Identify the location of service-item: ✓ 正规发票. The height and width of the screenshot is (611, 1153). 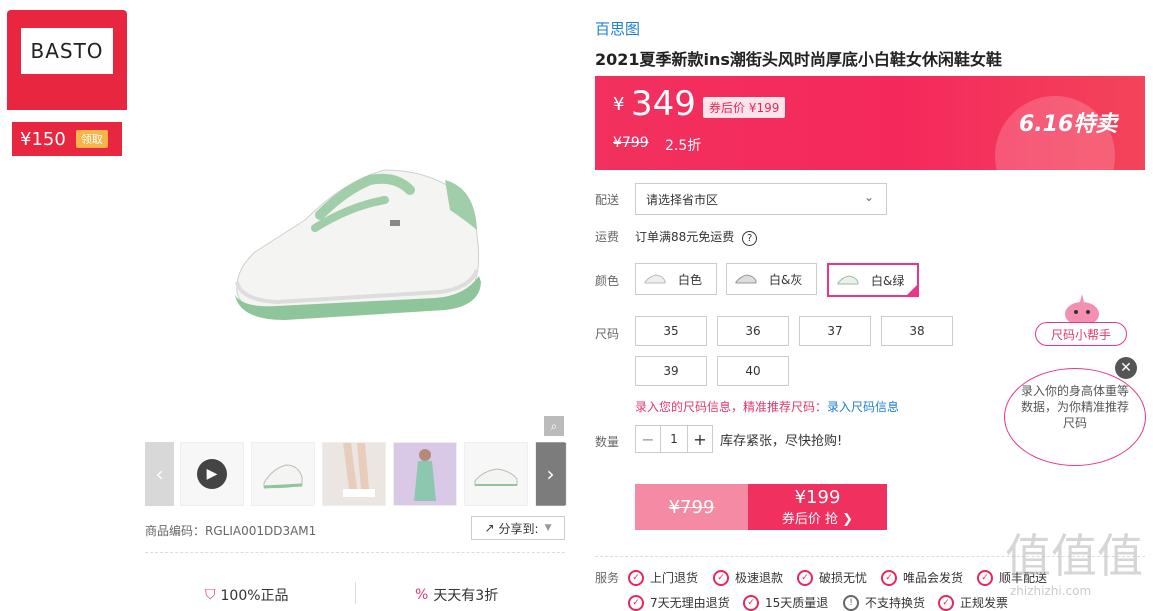
(973, 602).